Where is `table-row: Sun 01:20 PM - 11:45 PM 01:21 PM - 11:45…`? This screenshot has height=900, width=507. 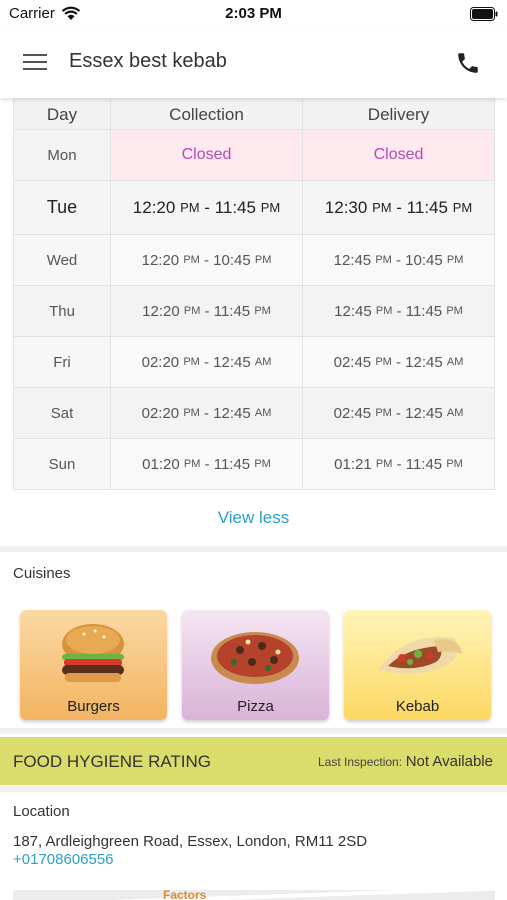
table-row: Sun 01:20 PM - 11:45 PM 01:21 PM - 11:45… is located at coordinates (254, 463).